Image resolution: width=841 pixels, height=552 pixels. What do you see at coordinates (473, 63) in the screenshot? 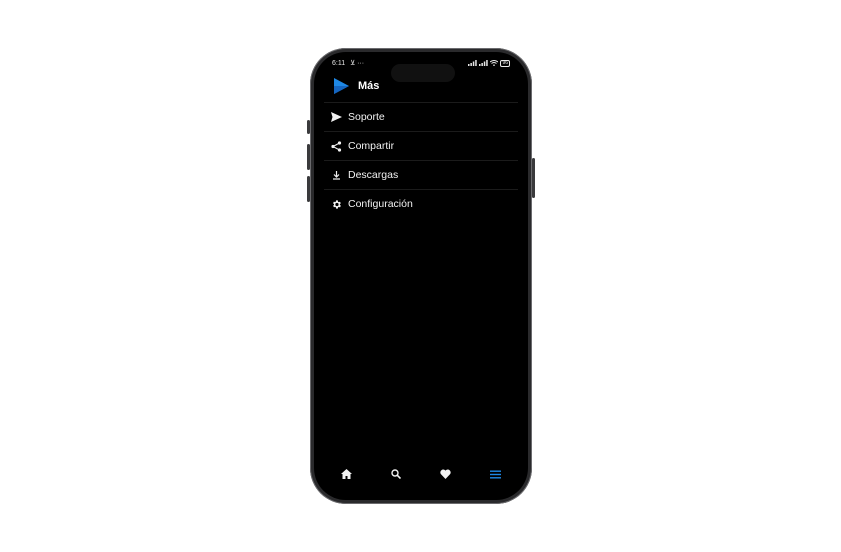
I see `signal-icon` at bounding box center [473, 63].